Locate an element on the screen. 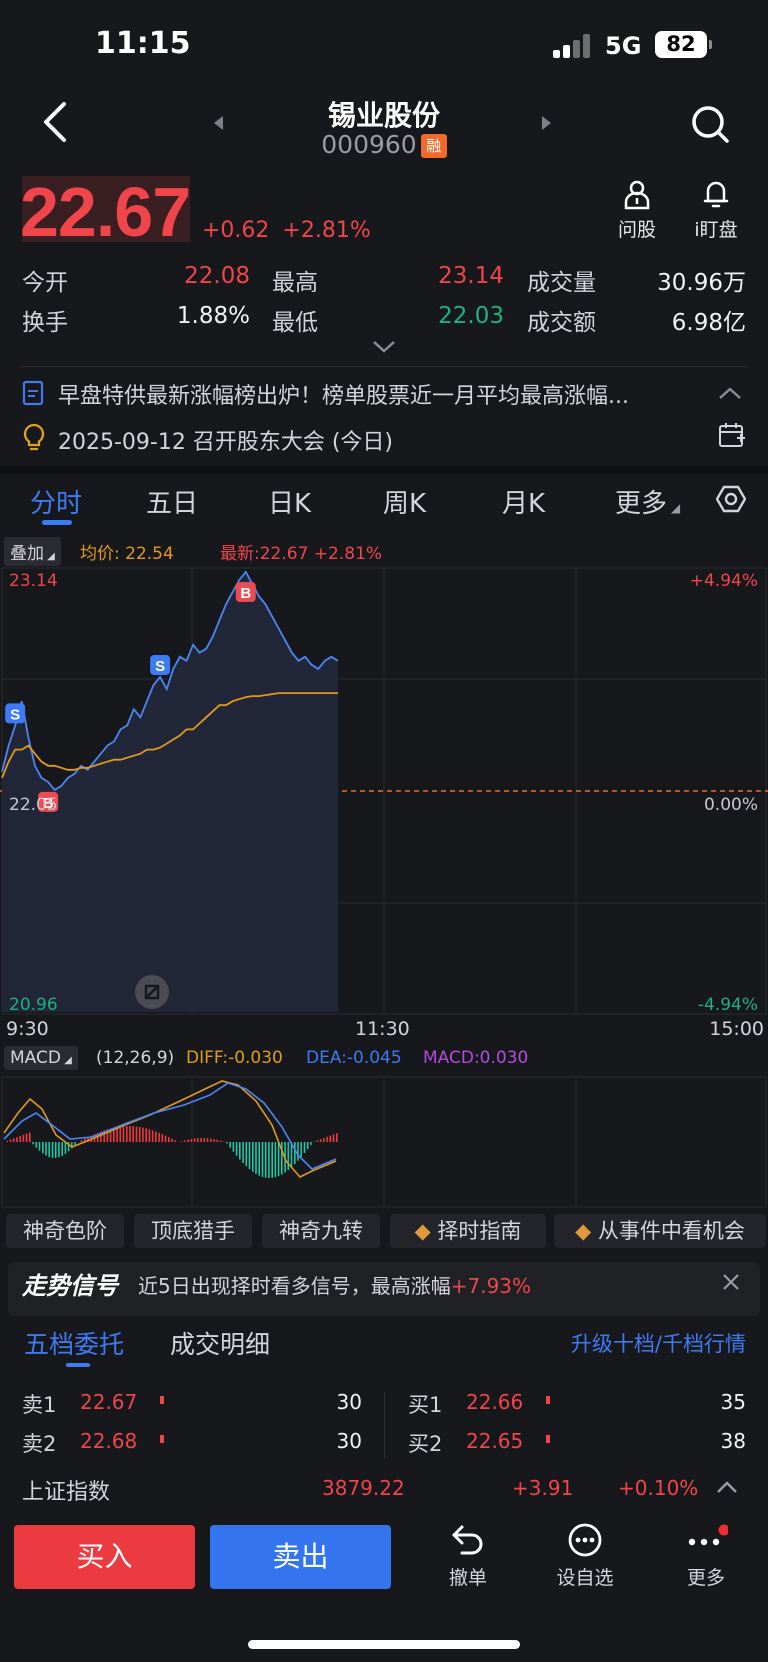 The height and width of the screenshot is (1662, 768). cellular-signal-icon is located at coordinates (573, 46).